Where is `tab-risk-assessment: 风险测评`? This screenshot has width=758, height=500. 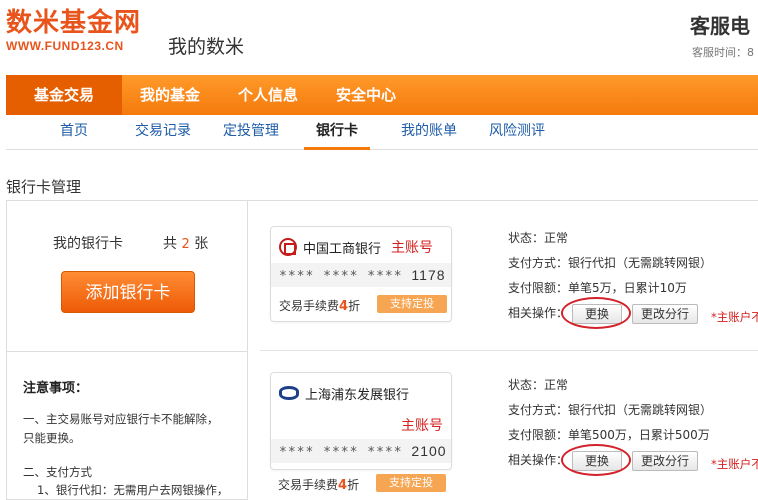
tab-risk-assessment: 风险测评 is located at coordinates (517, 132).